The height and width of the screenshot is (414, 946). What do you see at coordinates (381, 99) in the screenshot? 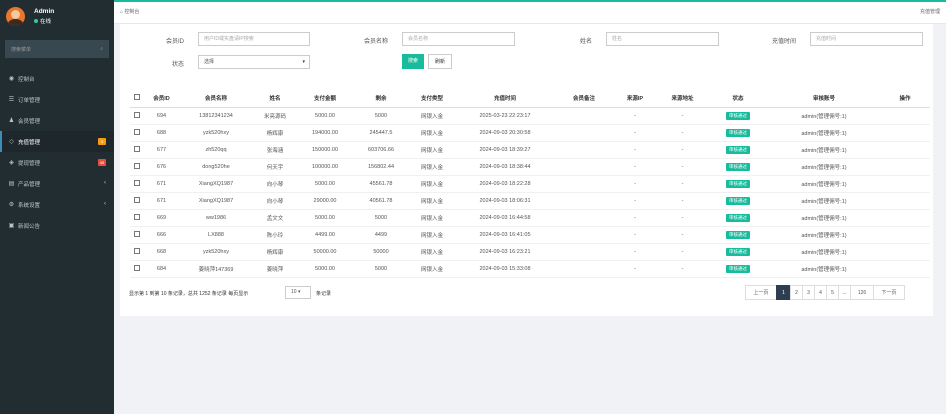
I see `column-header: 剩余` at bounding box center [381, 99].